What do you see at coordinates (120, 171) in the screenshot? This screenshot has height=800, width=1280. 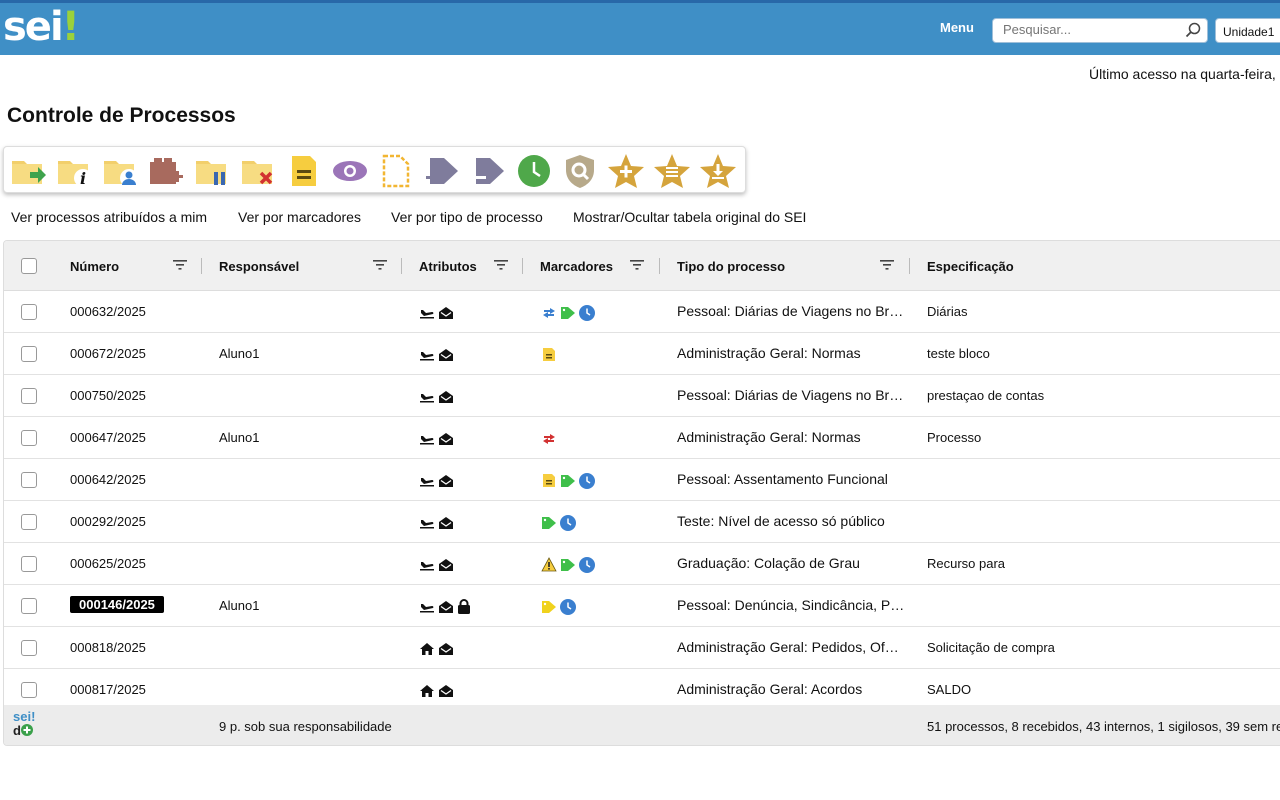 I see `assign-user-icon` at bounding box center [120, 171].